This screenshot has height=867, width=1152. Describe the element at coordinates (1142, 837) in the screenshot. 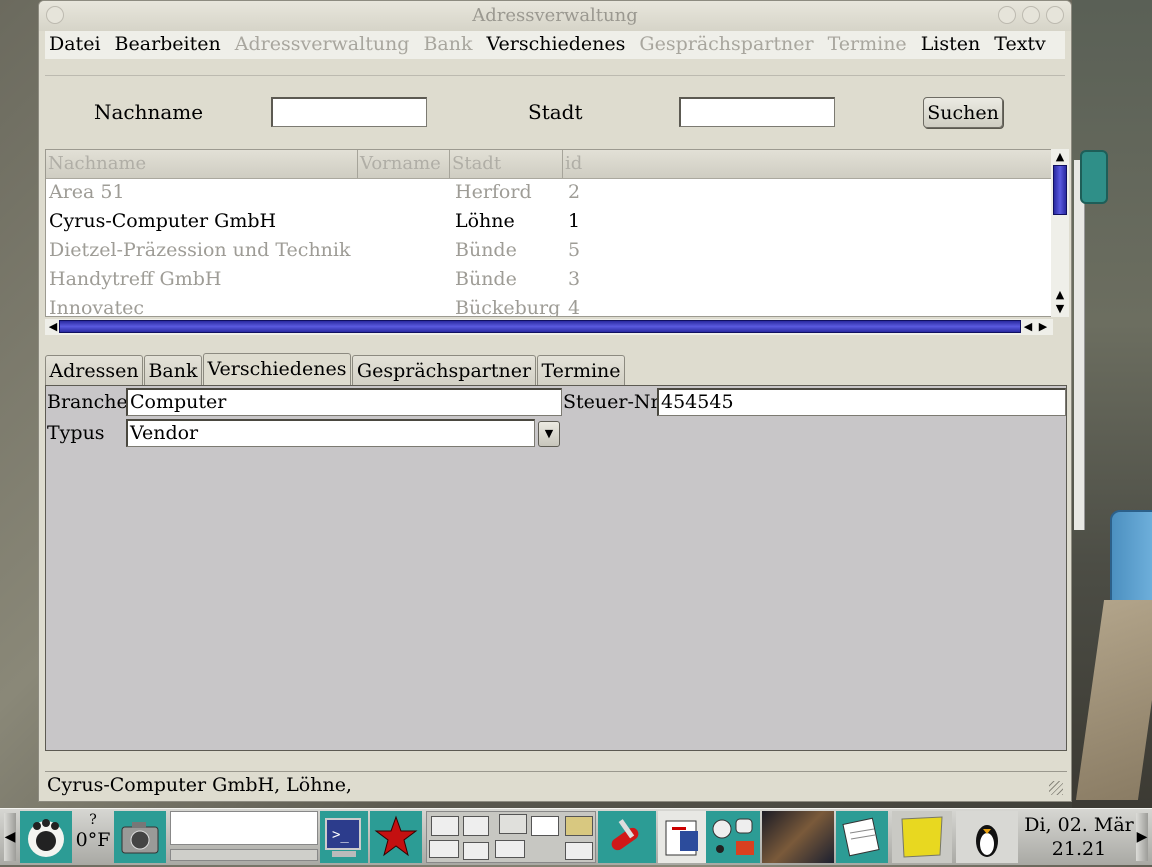

I see `panel-hide-right-icon: ▶` at that location.